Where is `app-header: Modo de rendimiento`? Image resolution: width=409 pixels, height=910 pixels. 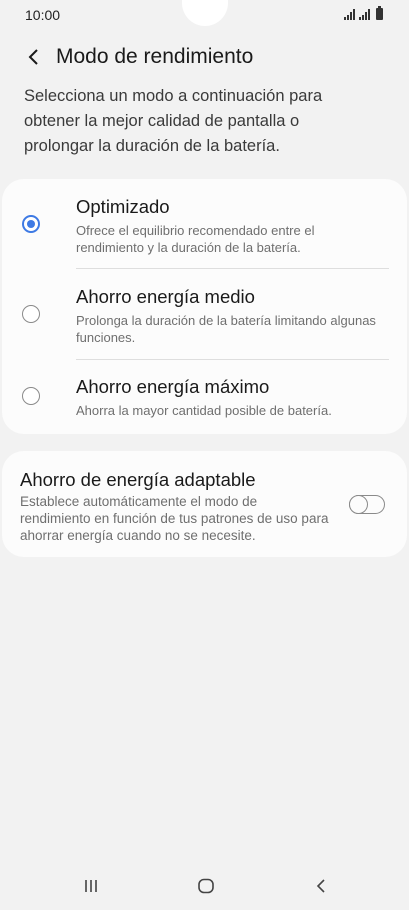 app-header: Modo de rendimiento is located at coordinates (204, 58).